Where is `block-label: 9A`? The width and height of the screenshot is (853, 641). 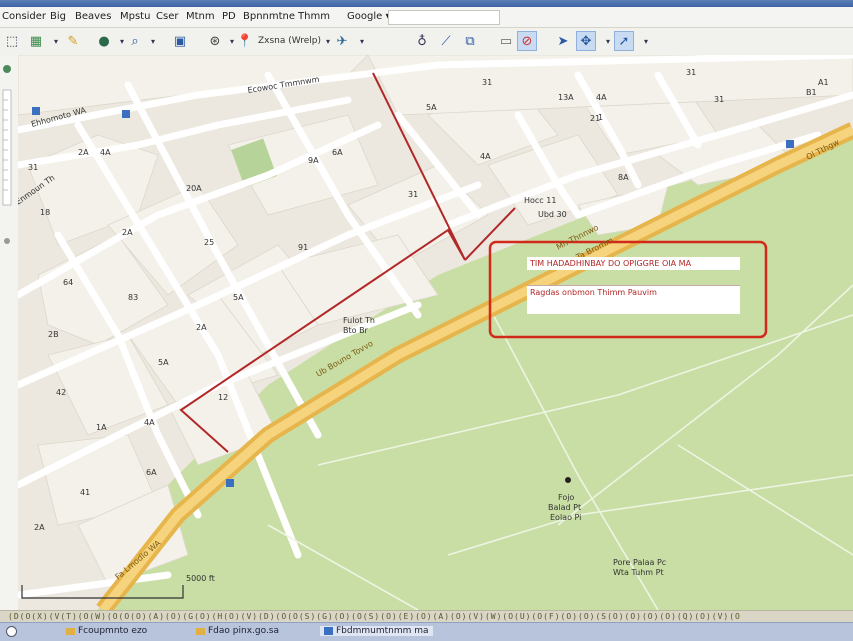
block-label: 9A is located at coordinates (313, 160).